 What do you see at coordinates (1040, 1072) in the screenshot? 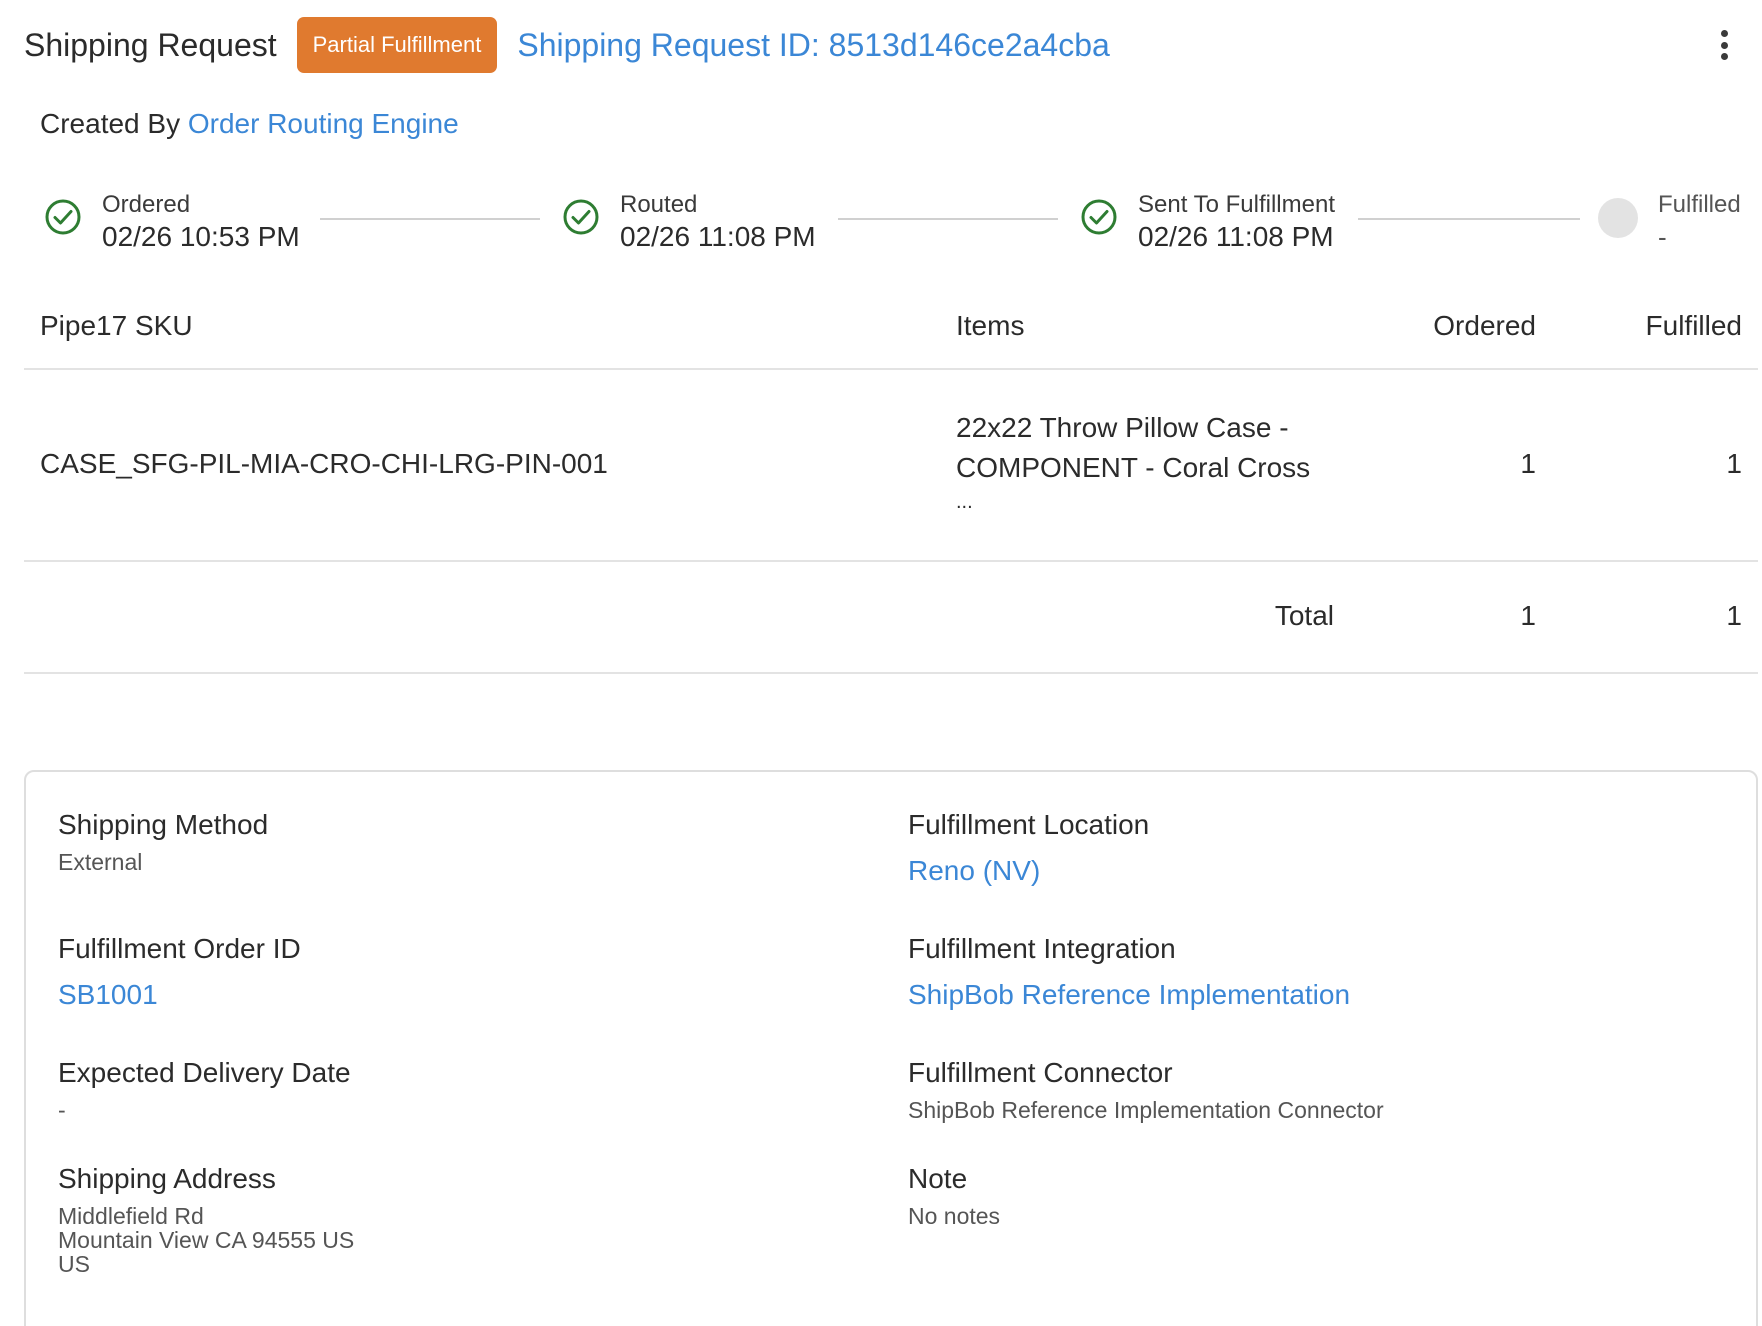
I see `field-label: Fulfillment Connector` at bounding box center [1040, 1072].